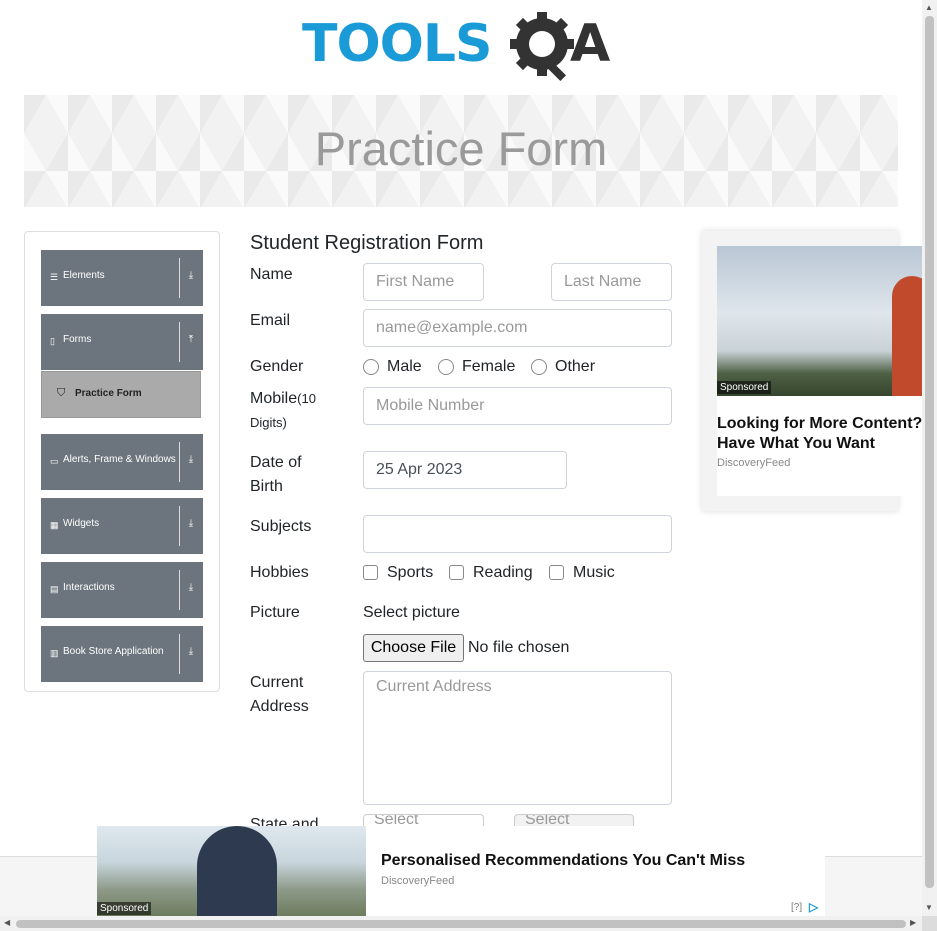 Image resolution: width=937 pixels, height=931 pixels. I want to click on last-name-input: Last Name, so click(611, 282).